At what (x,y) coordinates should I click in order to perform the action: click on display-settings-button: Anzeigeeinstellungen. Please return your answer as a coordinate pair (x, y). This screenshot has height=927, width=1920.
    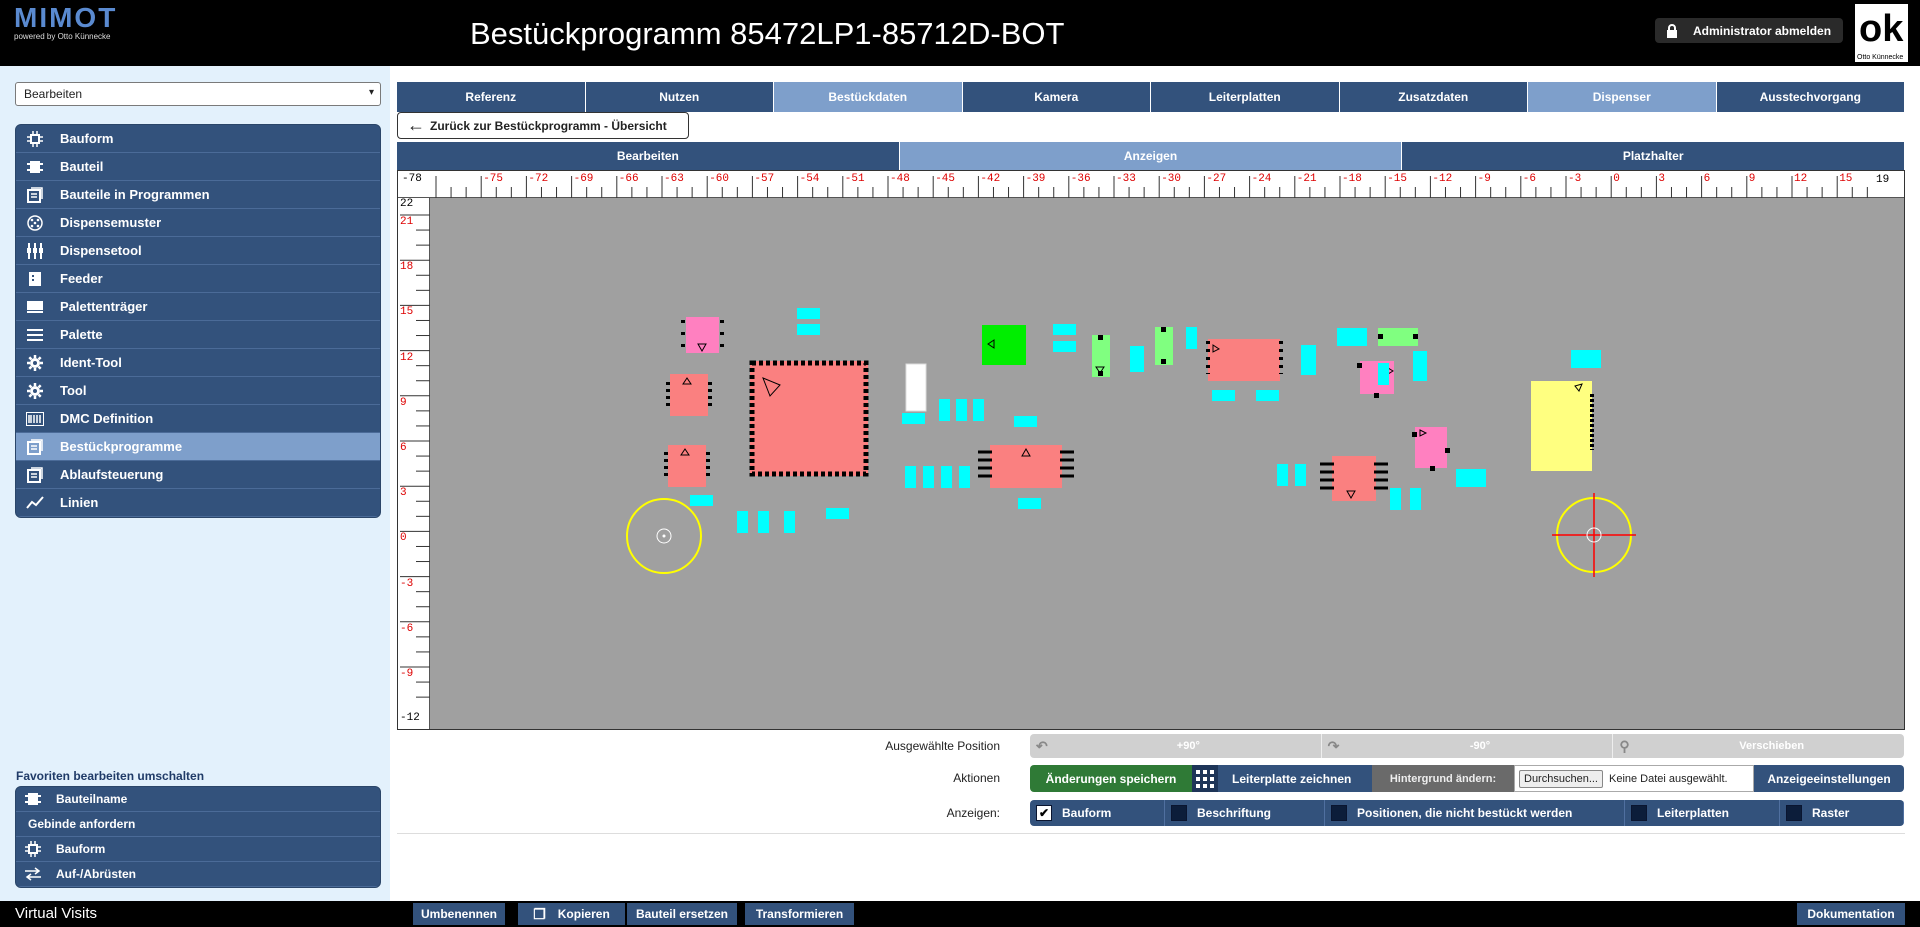
    Looking at the image, I should click on (1829, 778).